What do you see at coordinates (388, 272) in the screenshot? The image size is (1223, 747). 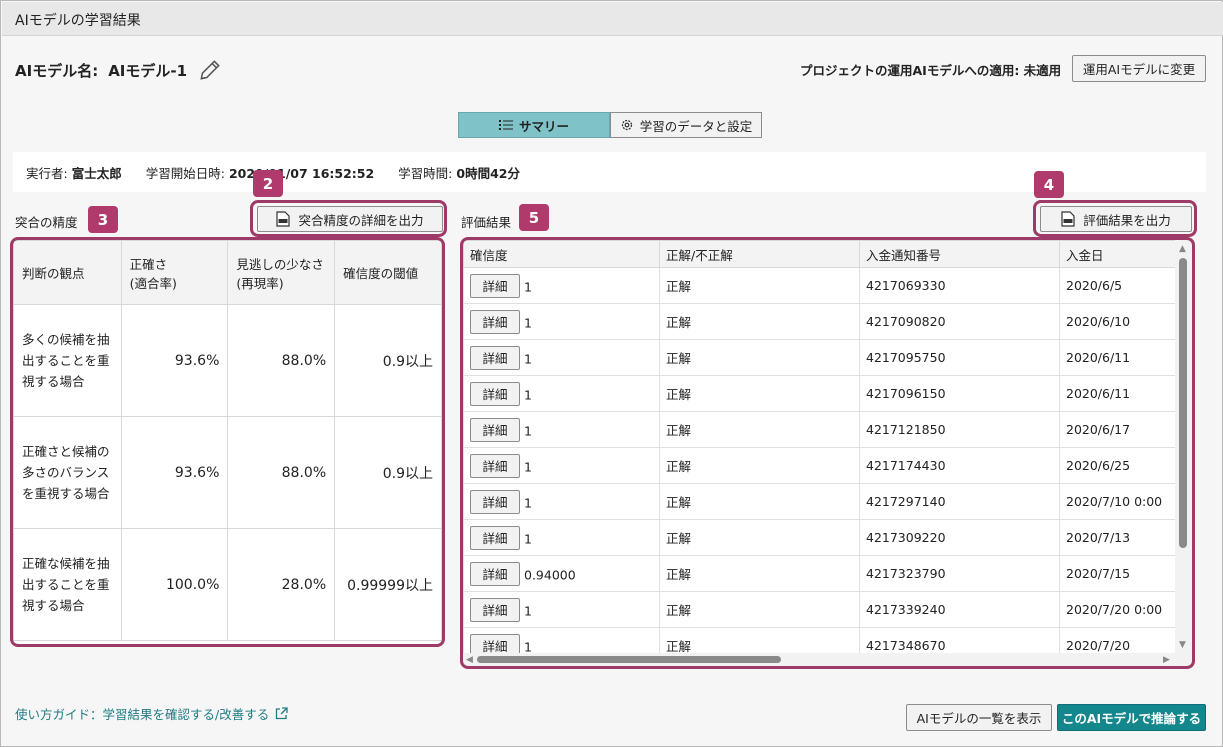 I see `accuracy-col-threshold: 確信度の閾値` at bounding box center [388, 272].